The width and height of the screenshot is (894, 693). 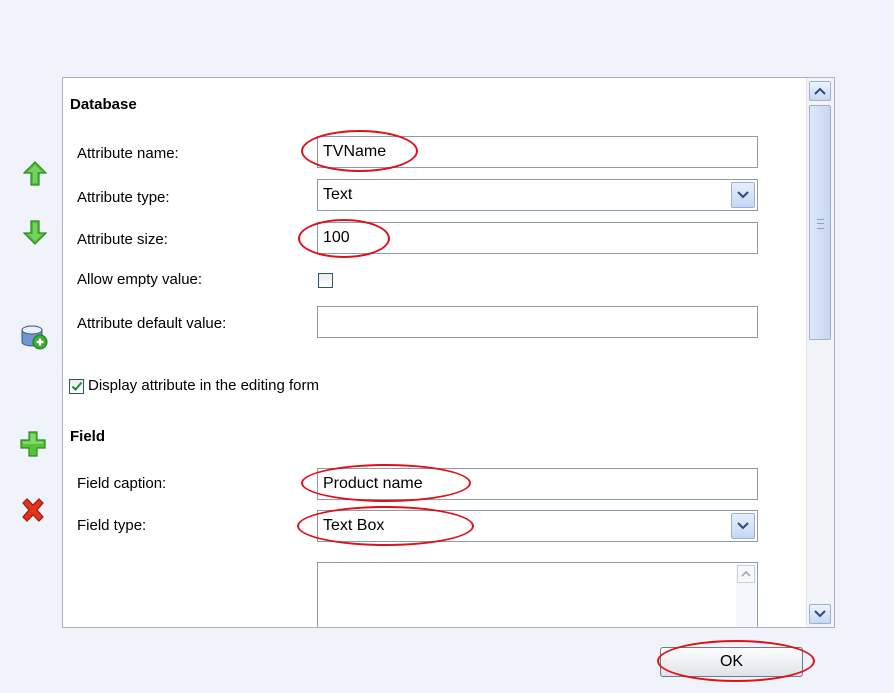 I want to click on move-down-icon, so click(x=35, y=232).